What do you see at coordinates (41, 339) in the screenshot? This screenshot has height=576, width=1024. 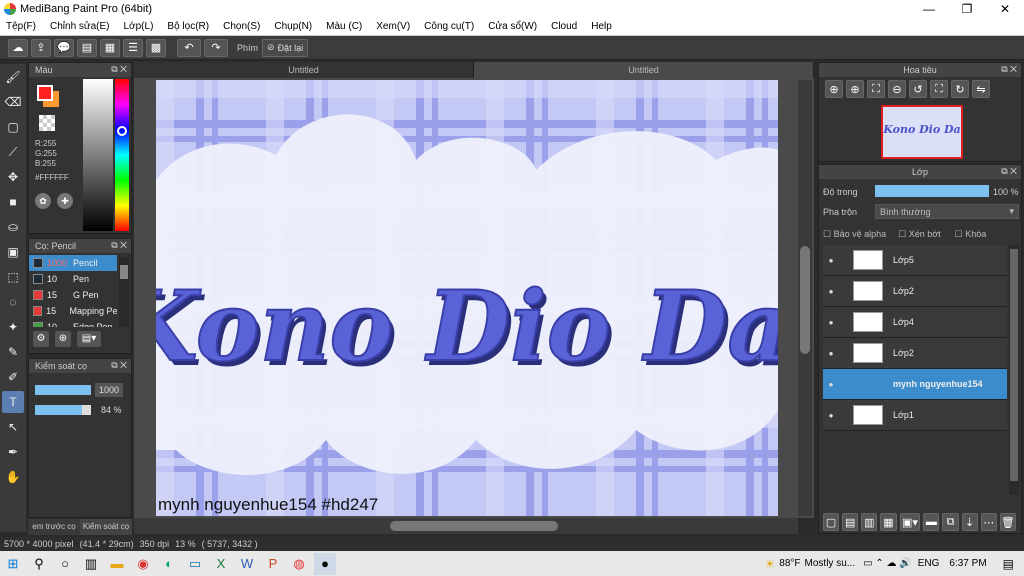 I see `brush-settings-icon: ⚙` at bounding box center [41, 339].